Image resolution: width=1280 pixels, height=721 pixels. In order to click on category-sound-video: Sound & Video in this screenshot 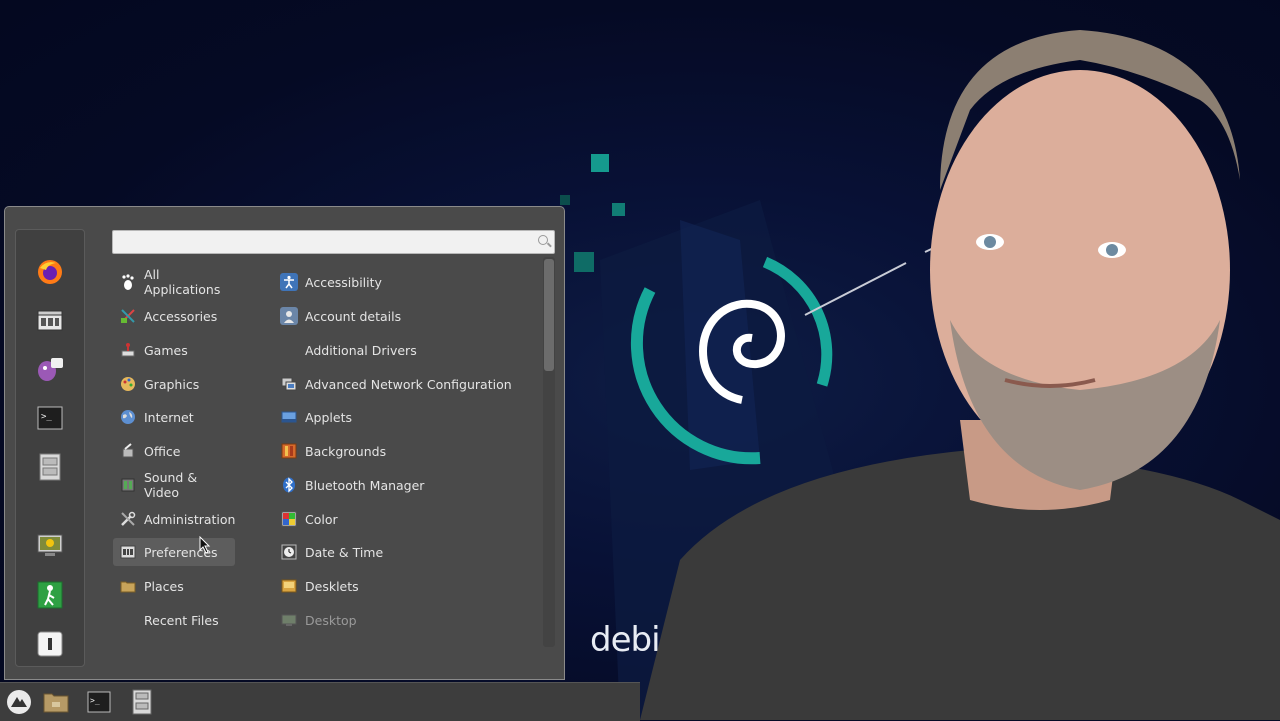, I will do `click(174, 485)`.